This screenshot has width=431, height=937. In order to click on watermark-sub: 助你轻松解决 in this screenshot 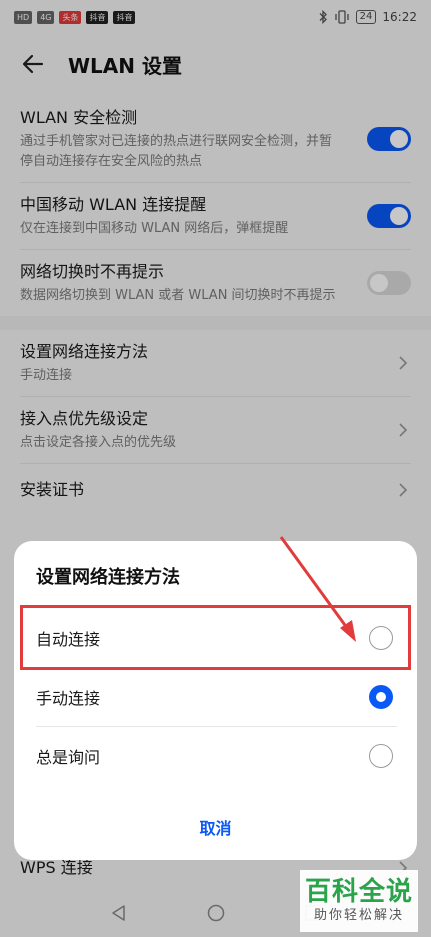, I will do `click(358, 915)`.